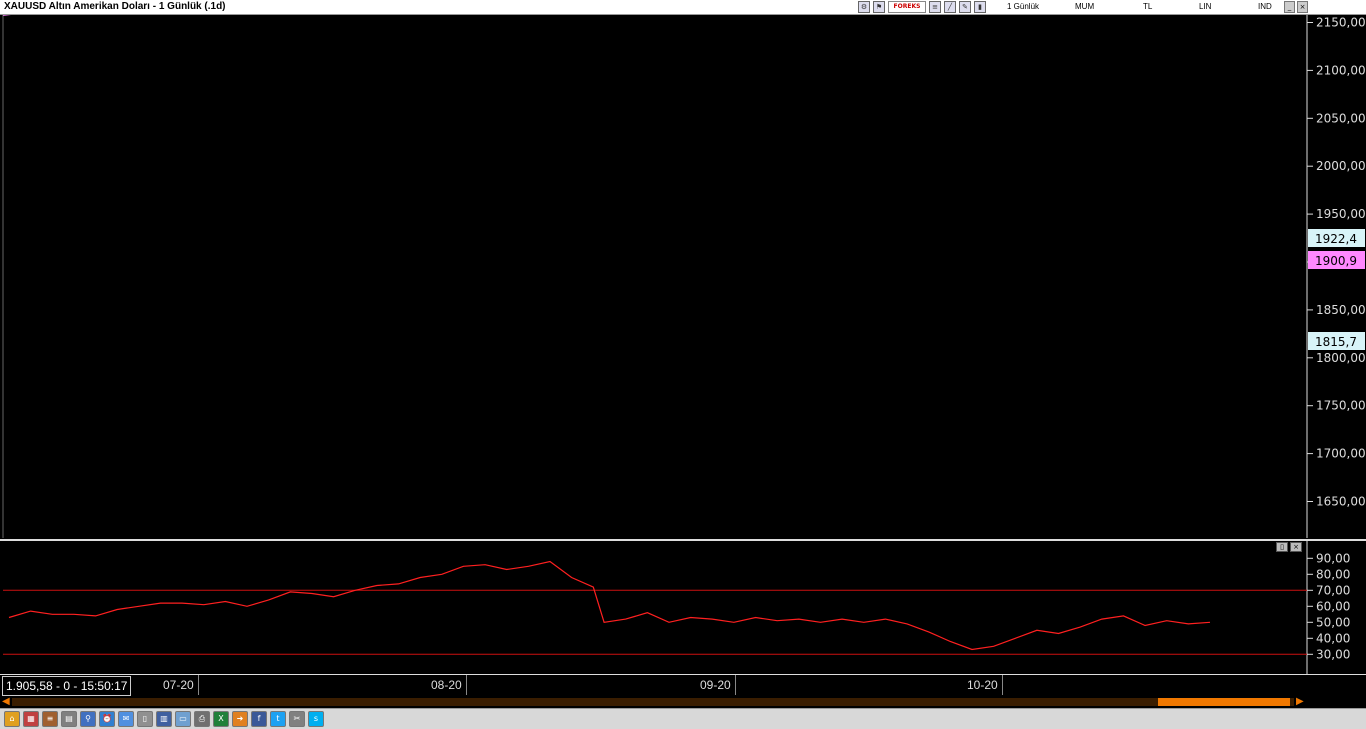 Image resolution: width=1366 pixels, height=729 pixels. I want to click on date-label-07-20: 07-20, so click(178, 685).